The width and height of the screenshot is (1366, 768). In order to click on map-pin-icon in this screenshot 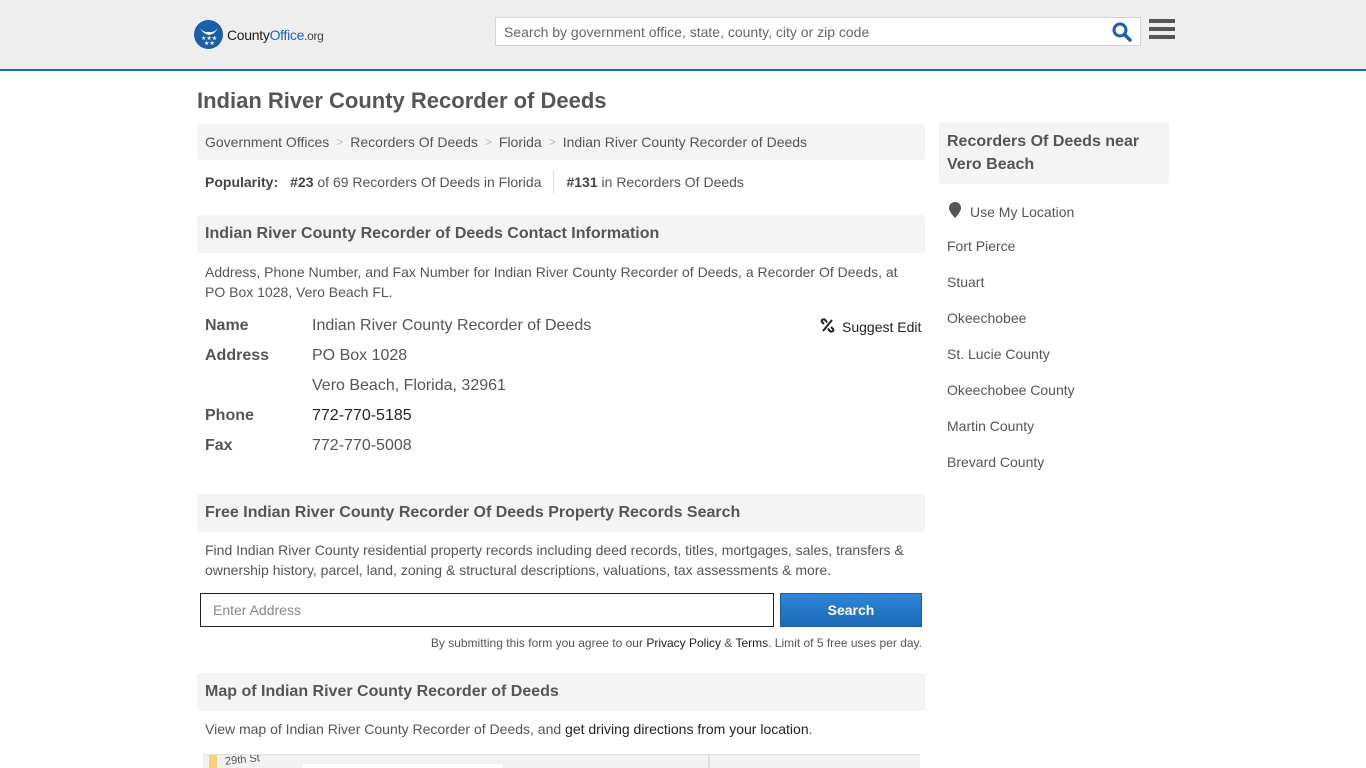, I will do `click(955, 211)`.